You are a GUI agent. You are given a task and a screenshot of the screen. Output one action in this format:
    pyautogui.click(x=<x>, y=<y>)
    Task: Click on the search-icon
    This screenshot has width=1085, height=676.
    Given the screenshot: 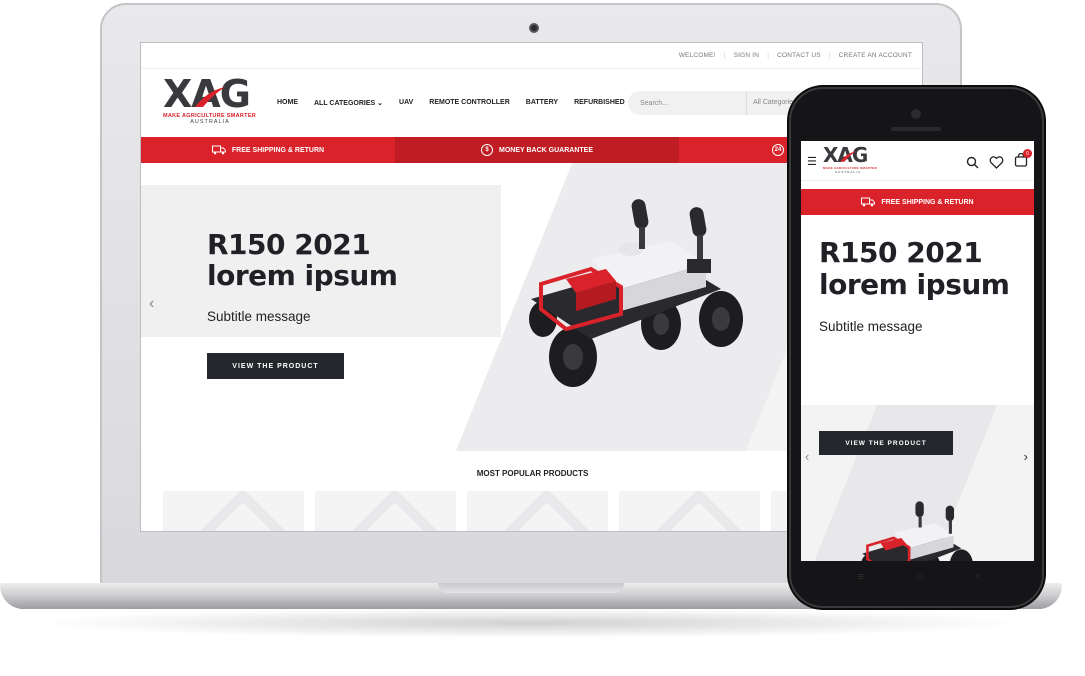 What is the action you would take?
    pyautogui.click(x=972, y=162)
    